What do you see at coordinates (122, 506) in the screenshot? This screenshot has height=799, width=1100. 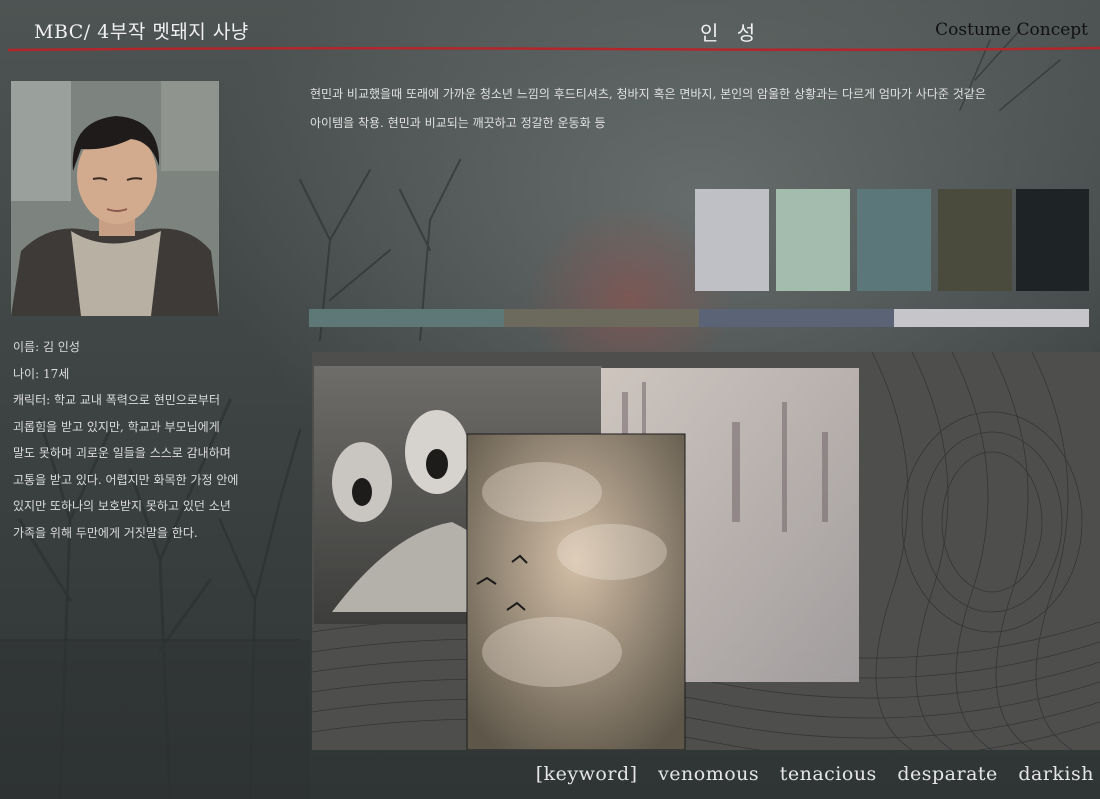 I see `profile-character-line: 있지만 또하나의 보호받지 못하고 있던 소년` at bounding box center [122, 506].